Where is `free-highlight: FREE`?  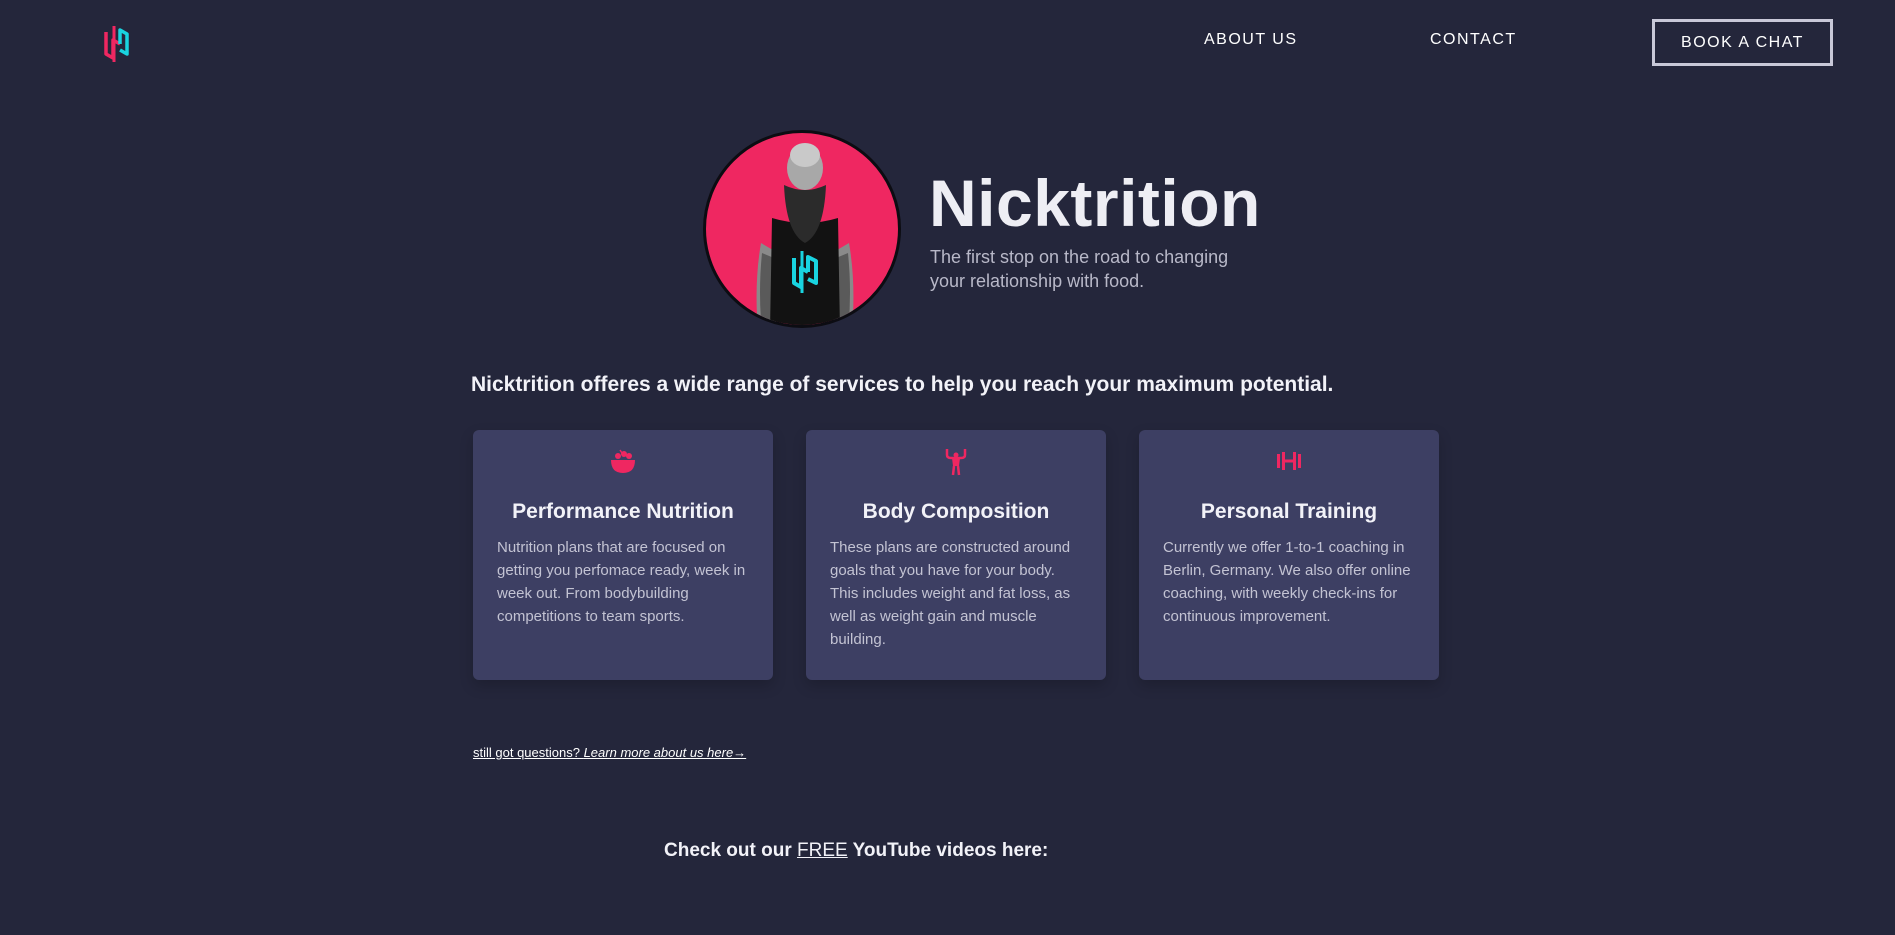
free-highlight: FREE is located at coordinates (822, 850).